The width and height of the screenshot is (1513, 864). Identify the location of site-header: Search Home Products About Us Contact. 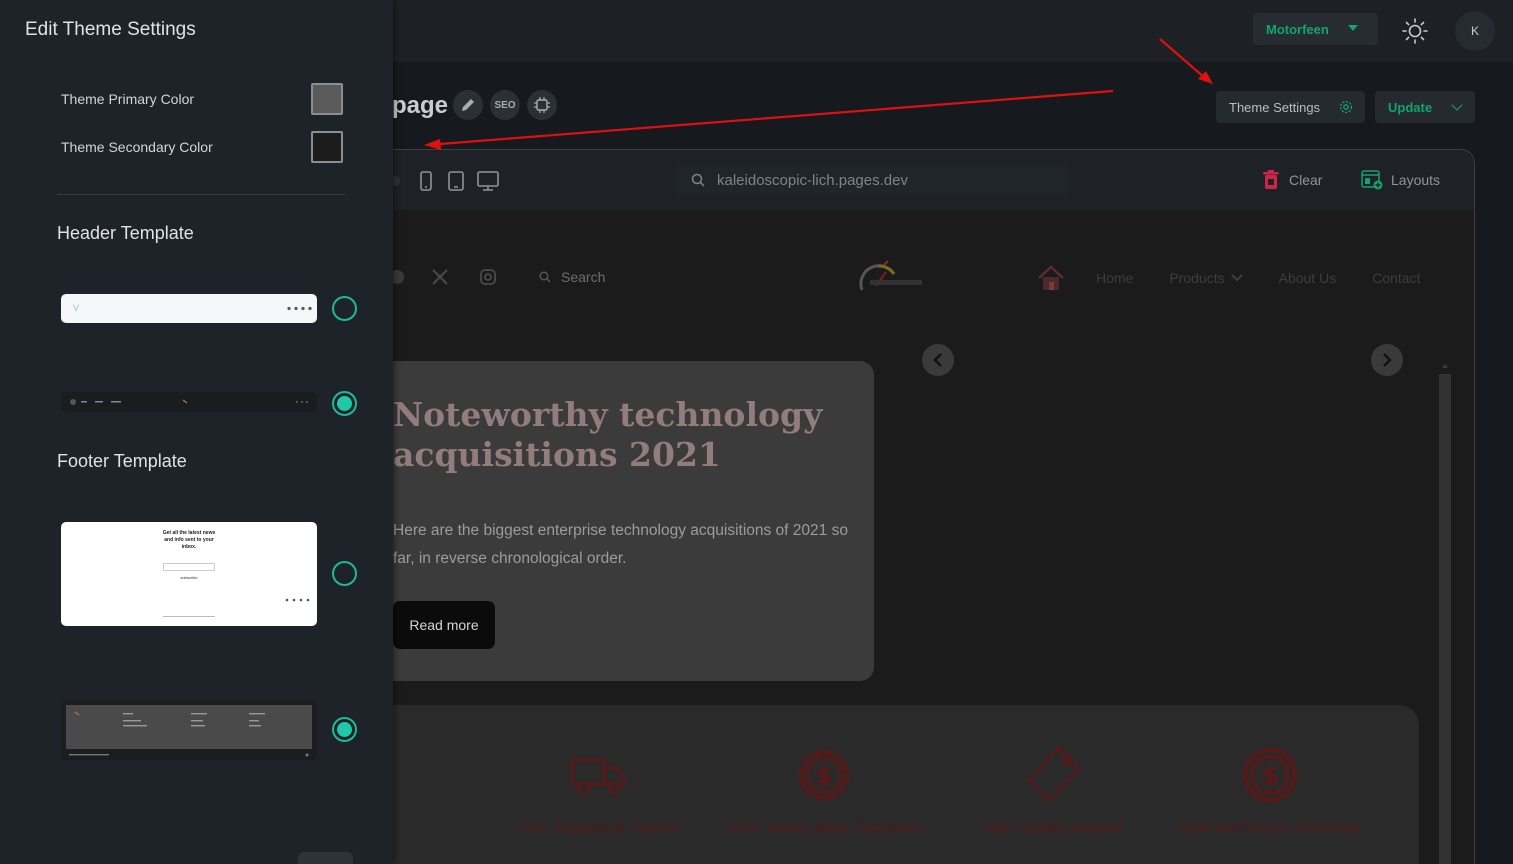
(927, 277).